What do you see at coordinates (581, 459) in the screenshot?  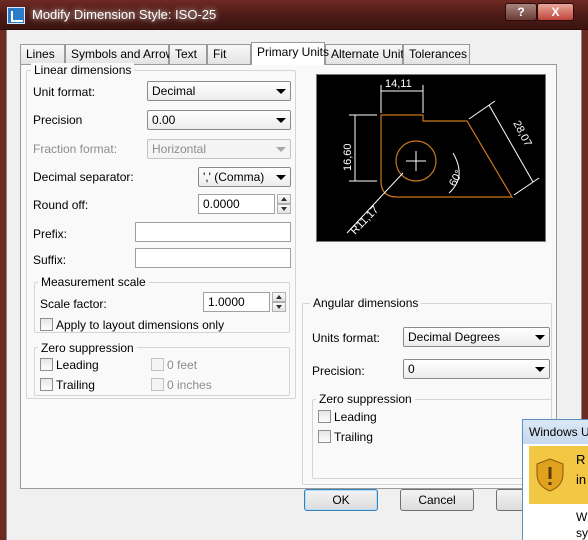 I see `popup-line1: R` at bounding box center [581, 459].